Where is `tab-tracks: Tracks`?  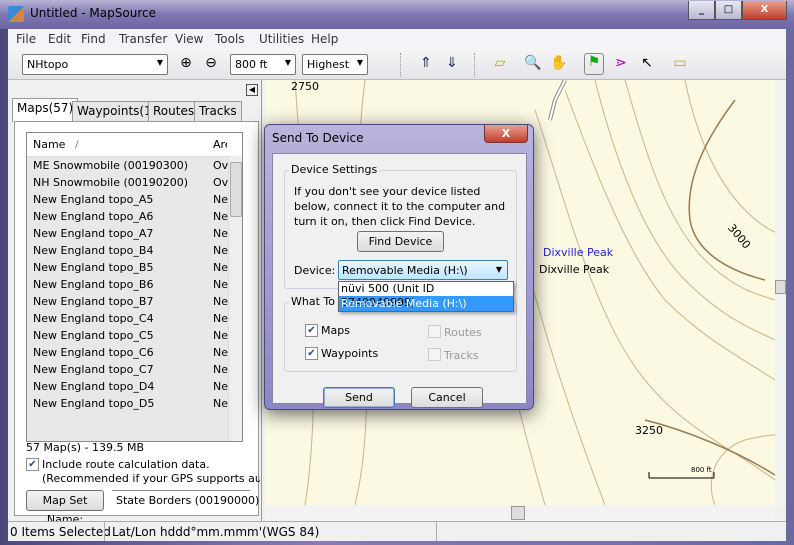 tab-tracks: Tracks is located at coordinates (218, 111).